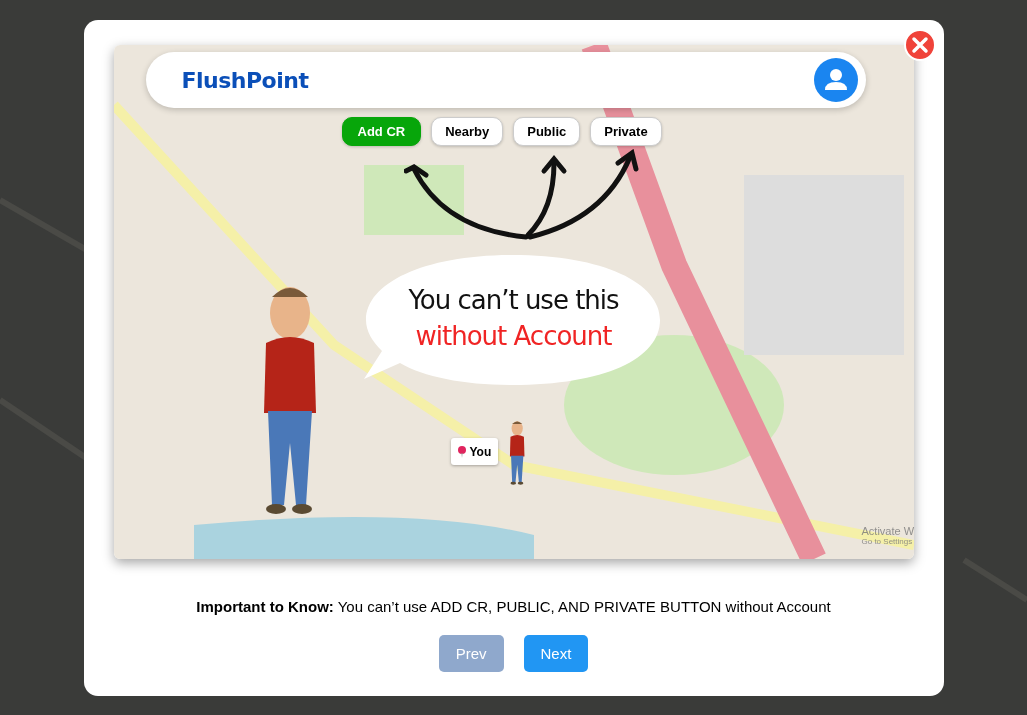 Image resolution: width=1027 pixels, height=715 pixels. Describe the element at coordinates (887, 541) in the screenshot. I see `activation-notice: Go to Settings` at that location.